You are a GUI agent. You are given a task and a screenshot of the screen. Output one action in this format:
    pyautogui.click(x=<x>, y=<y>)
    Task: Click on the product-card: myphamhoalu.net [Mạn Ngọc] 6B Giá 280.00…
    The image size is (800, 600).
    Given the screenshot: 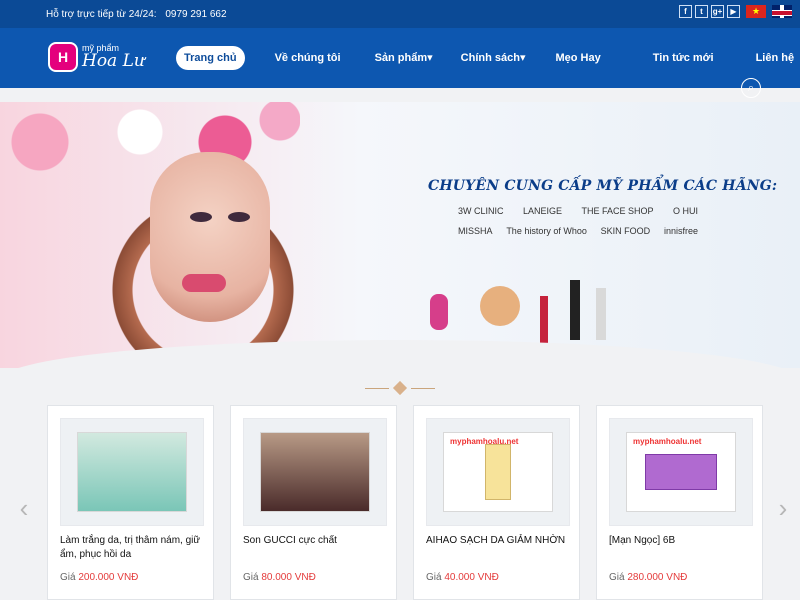 What is the action you would take?
    pyautogui.click(x=679, y=502)
    